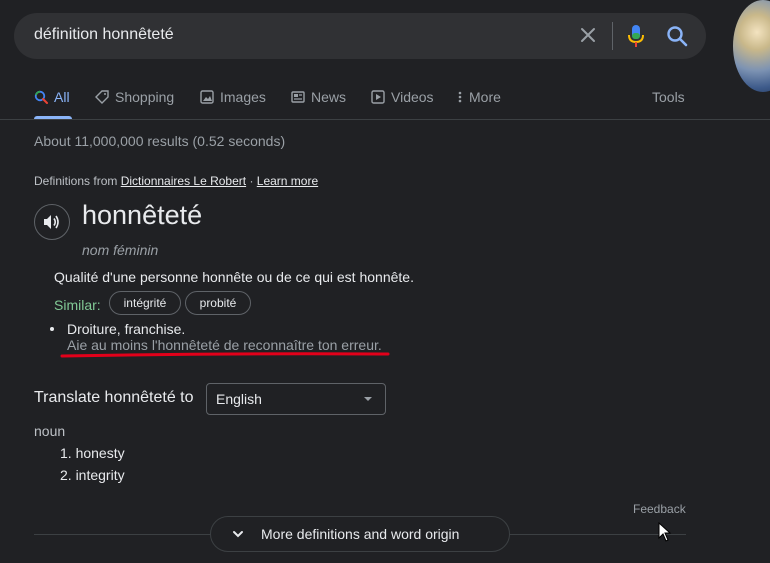  I want to click on tab-news: News, so click(318, 97).